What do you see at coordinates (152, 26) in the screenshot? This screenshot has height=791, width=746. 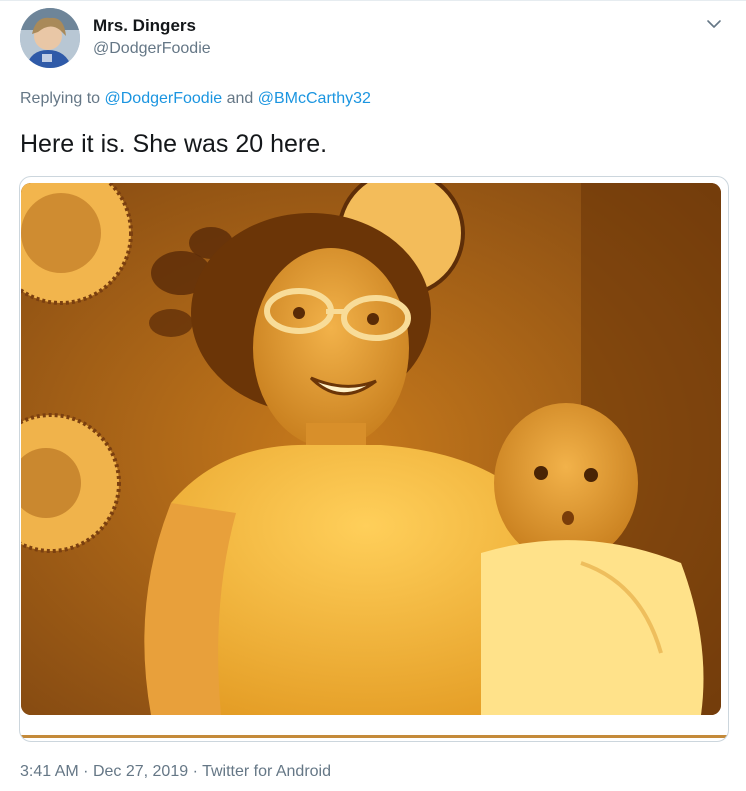 I see `display-name: Mrs. Dingers` at bounding box center [152, 26].